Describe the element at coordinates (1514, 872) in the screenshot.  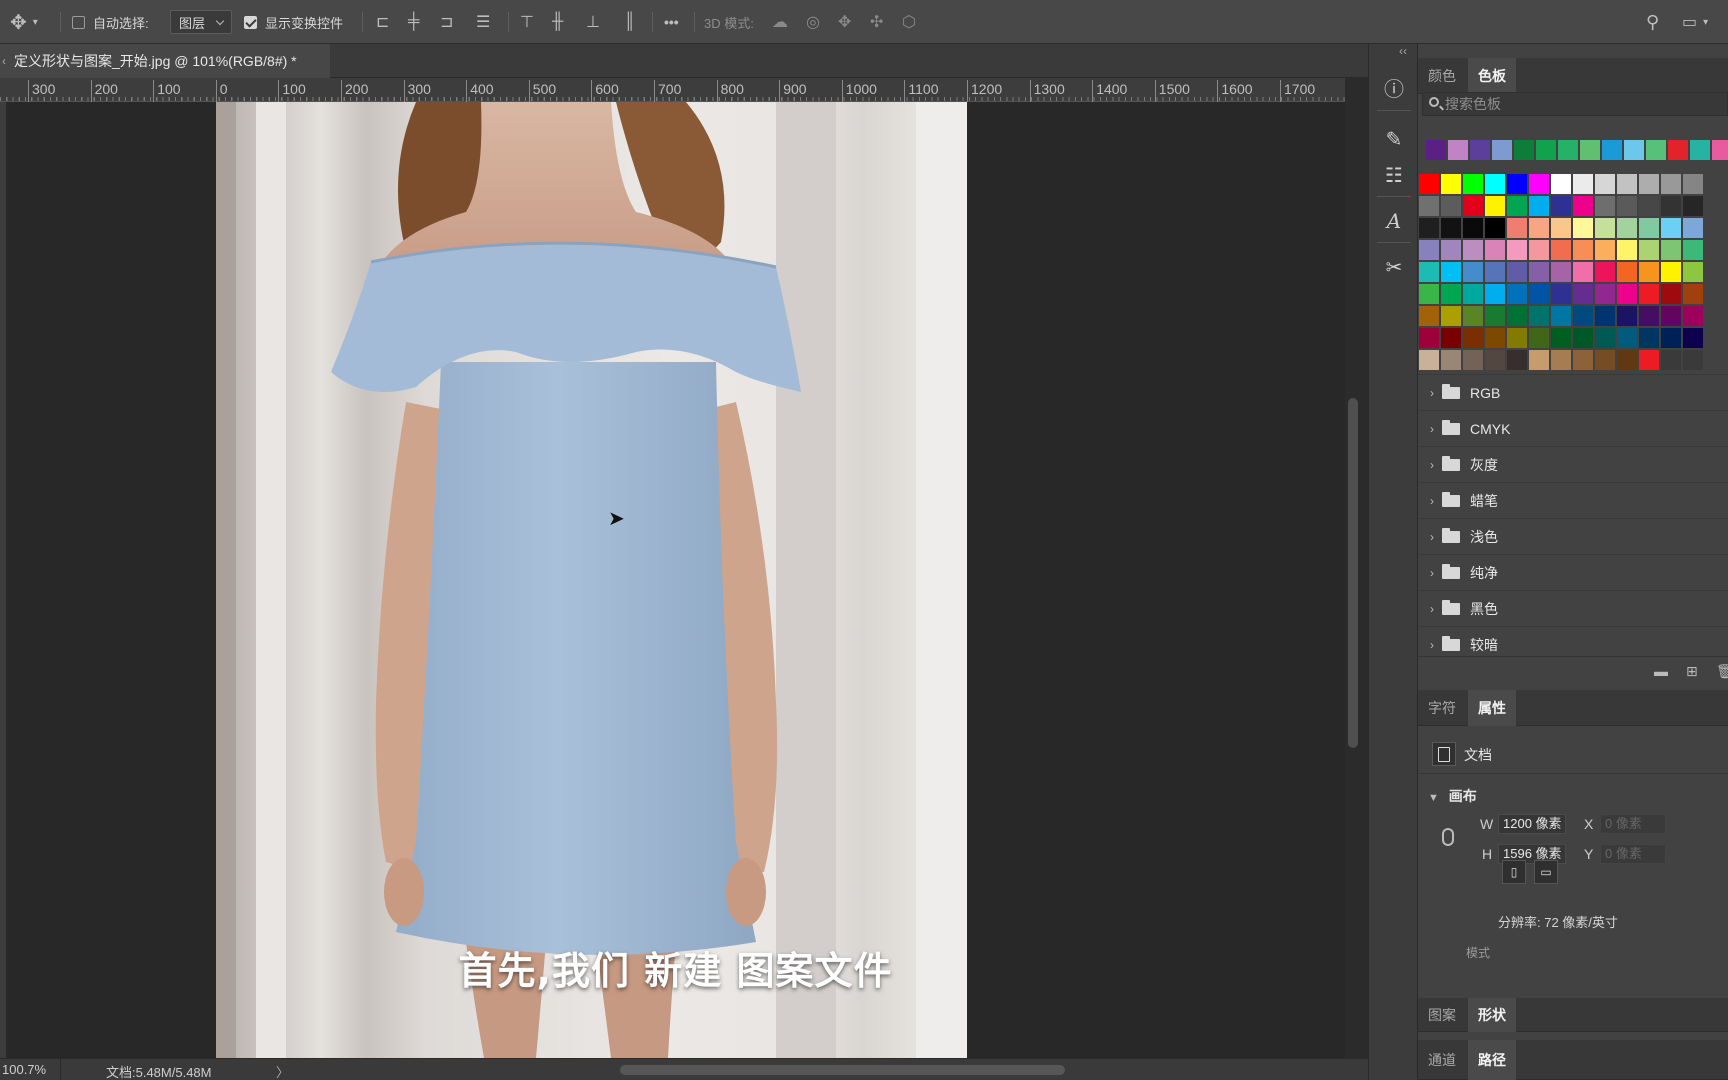
I see `portrait-orientation-icon: ▯` at that location.